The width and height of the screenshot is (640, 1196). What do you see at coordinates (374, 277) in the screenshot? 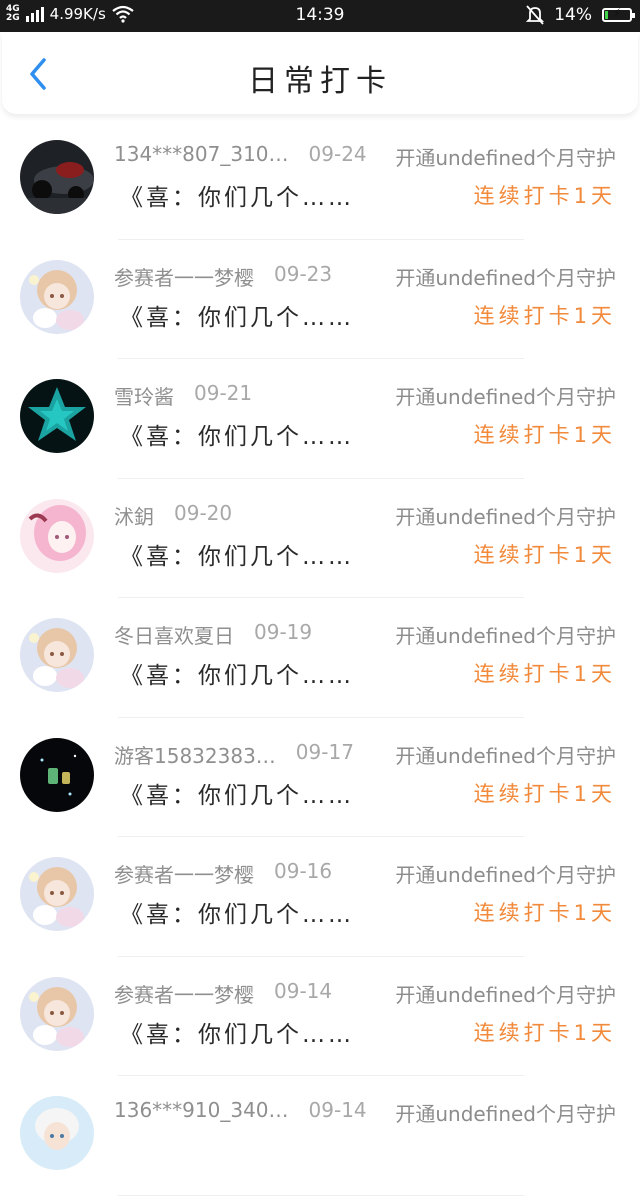
I see `item-header: 参赛者一一梦樱 09-23 开通undefined个月守护` at bounding box center [374, 277].